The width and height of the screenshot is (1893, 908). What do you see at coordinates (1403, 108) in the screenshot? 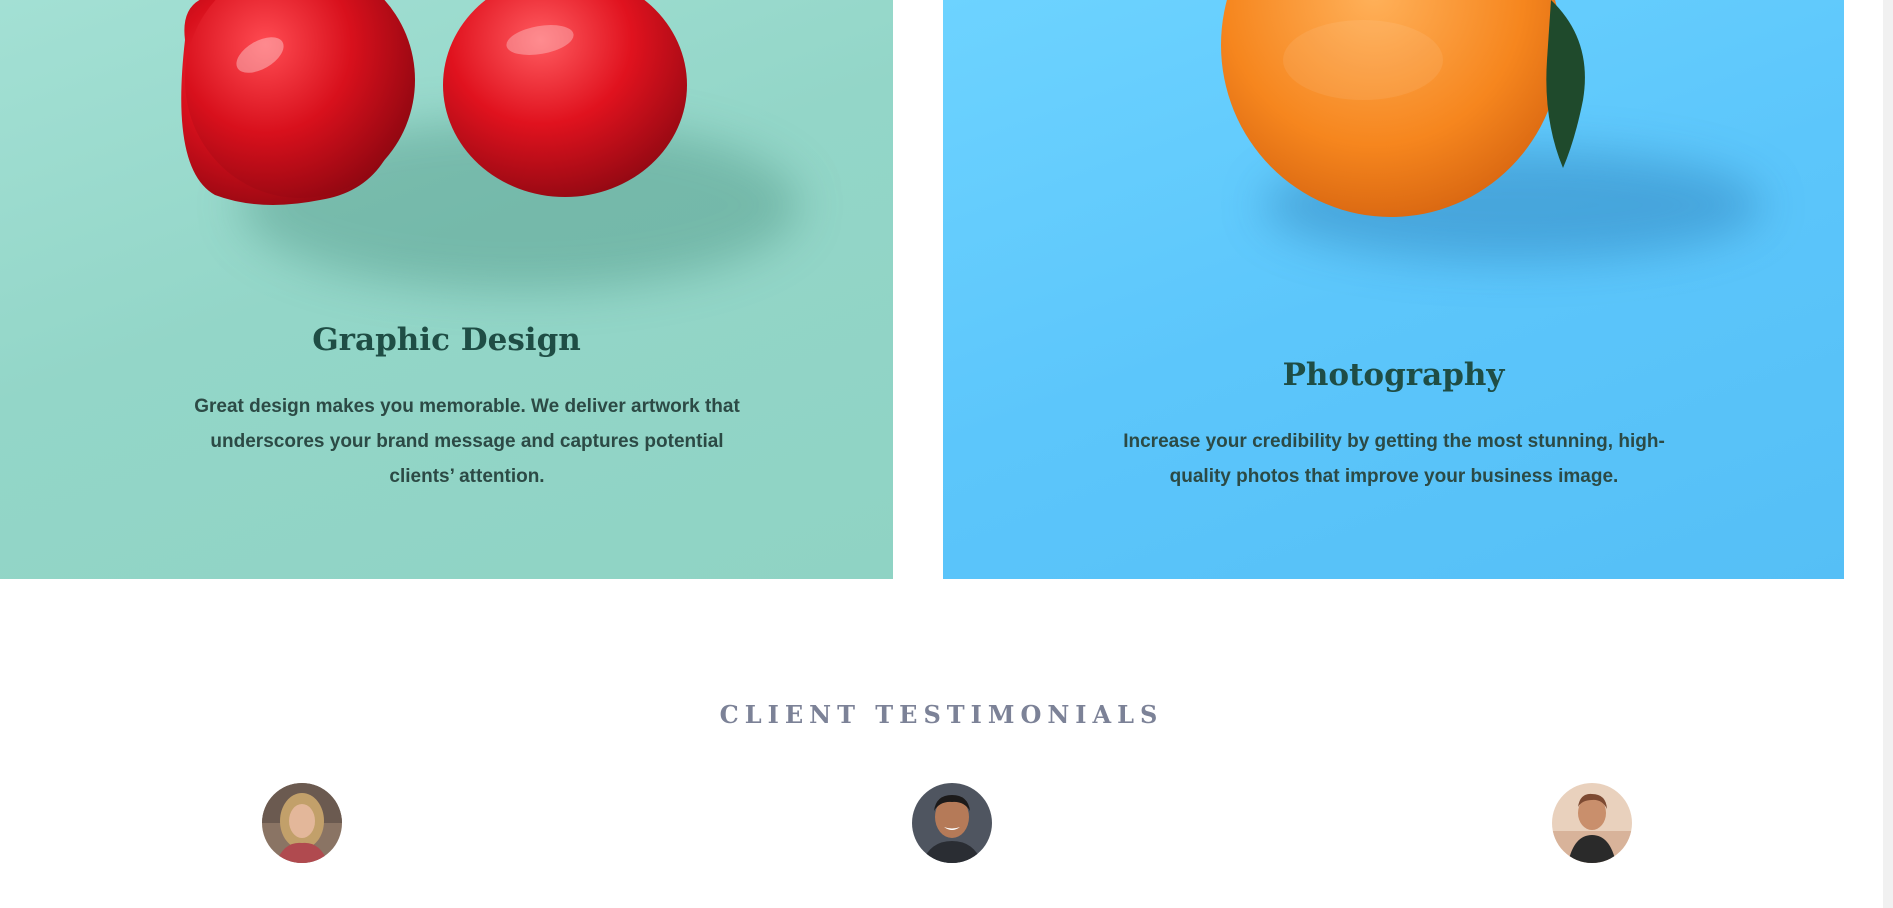
I see `orange-icon` at bounding box center [1403, 108].